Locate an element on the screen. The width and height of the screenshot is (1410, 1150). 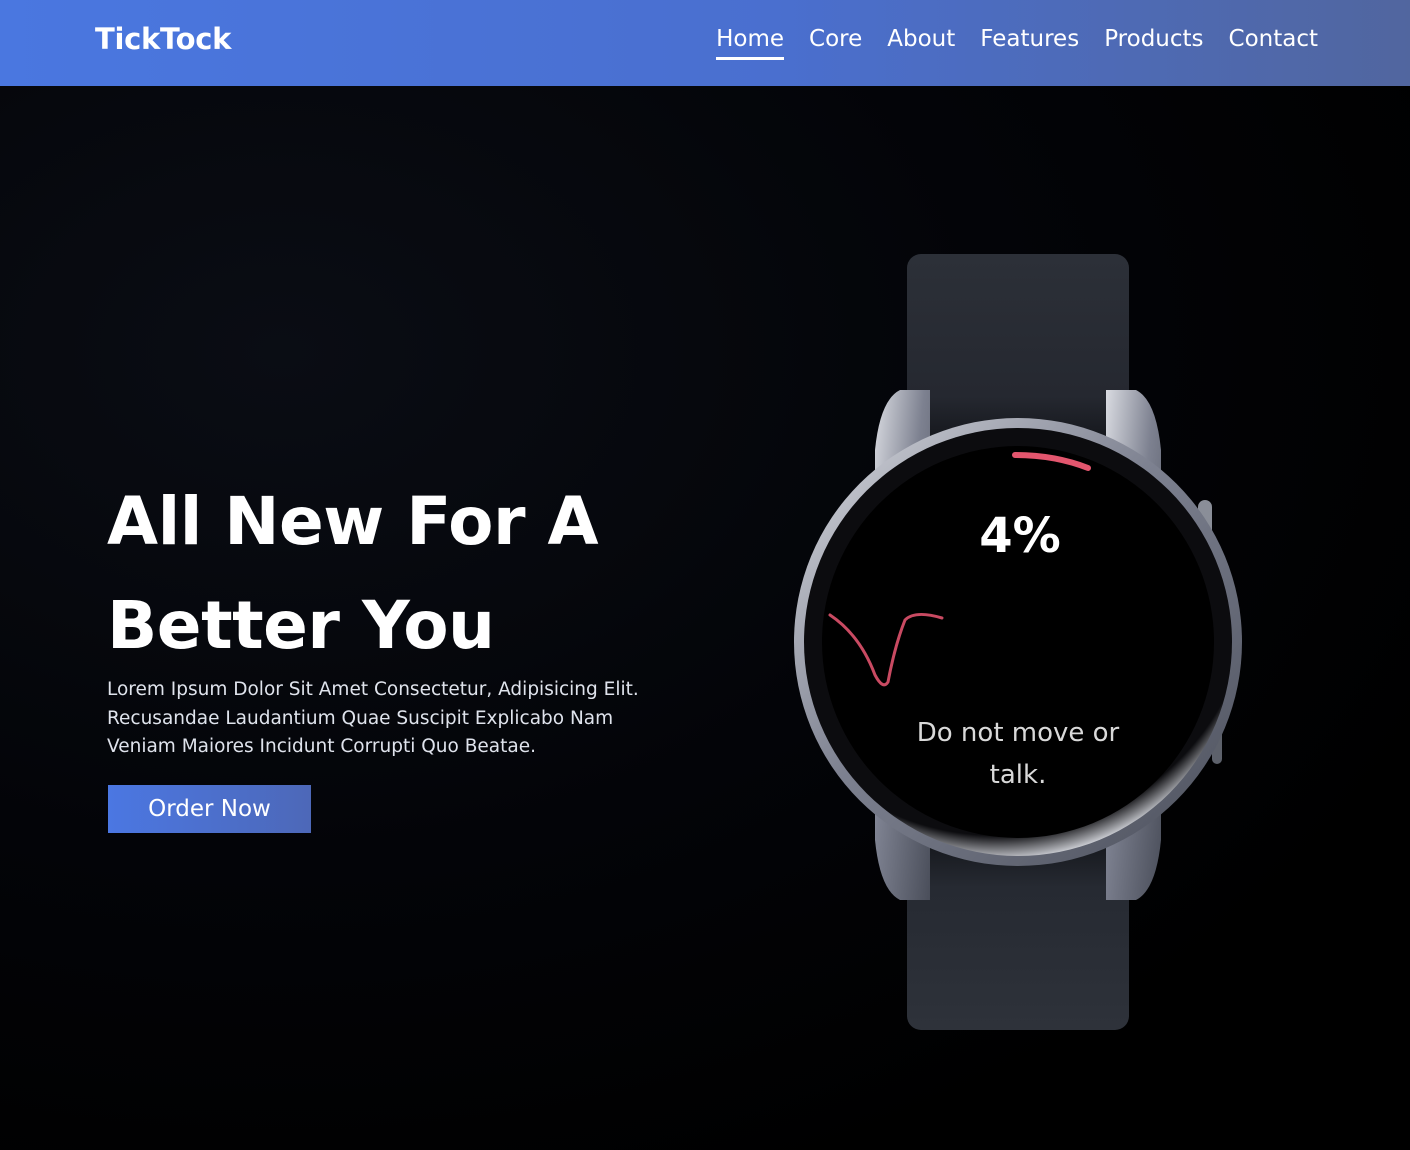
nav-link-core: Core is located at coordinates (835, 42).